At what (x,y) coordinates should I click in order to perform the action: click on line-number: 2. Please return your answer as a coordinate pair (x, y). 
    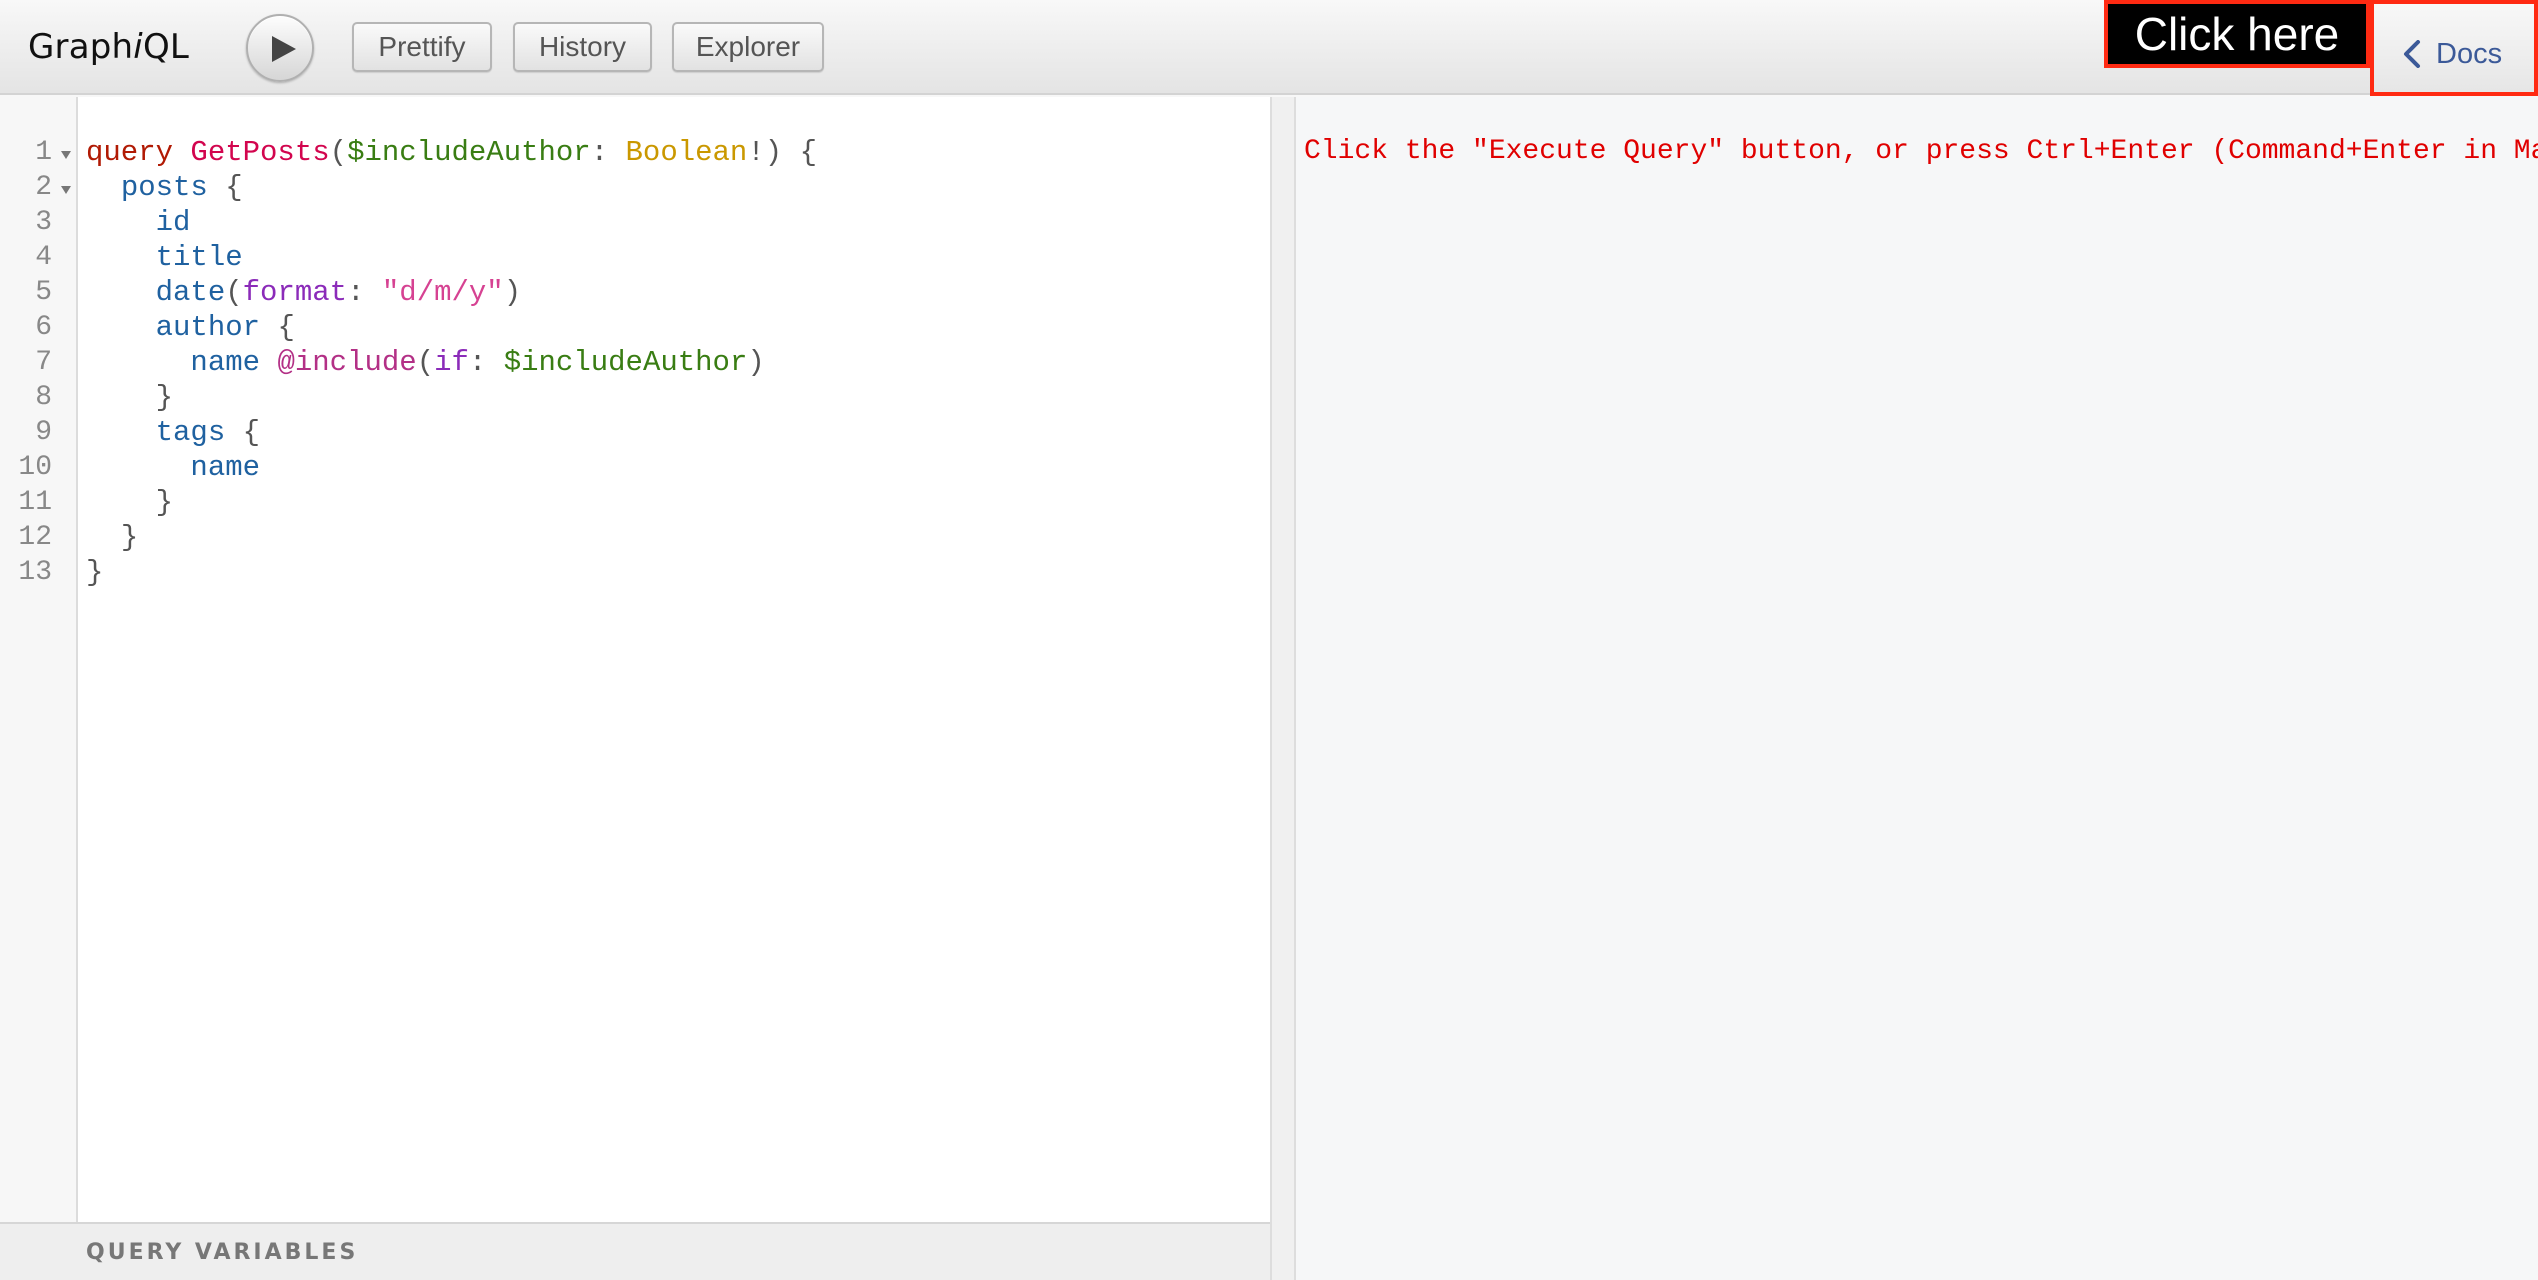
    Looking at the image, I should click on (43, 187).